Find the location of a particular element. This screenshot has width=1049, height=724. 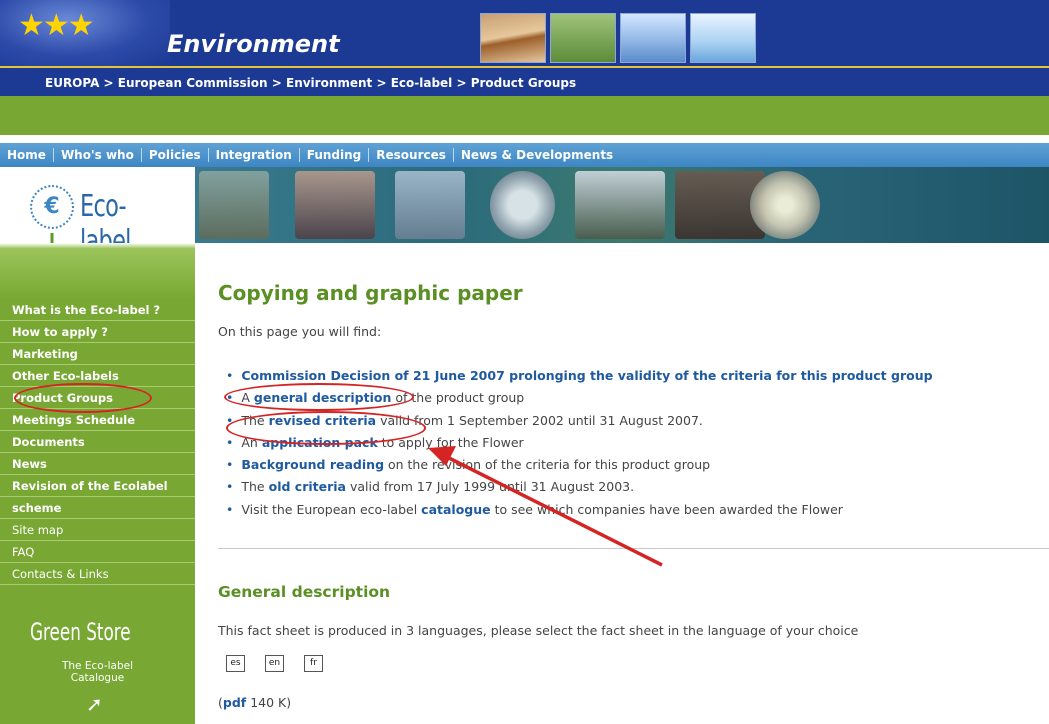

banner-photo-lightbulb is located at coordinates (785, 205).